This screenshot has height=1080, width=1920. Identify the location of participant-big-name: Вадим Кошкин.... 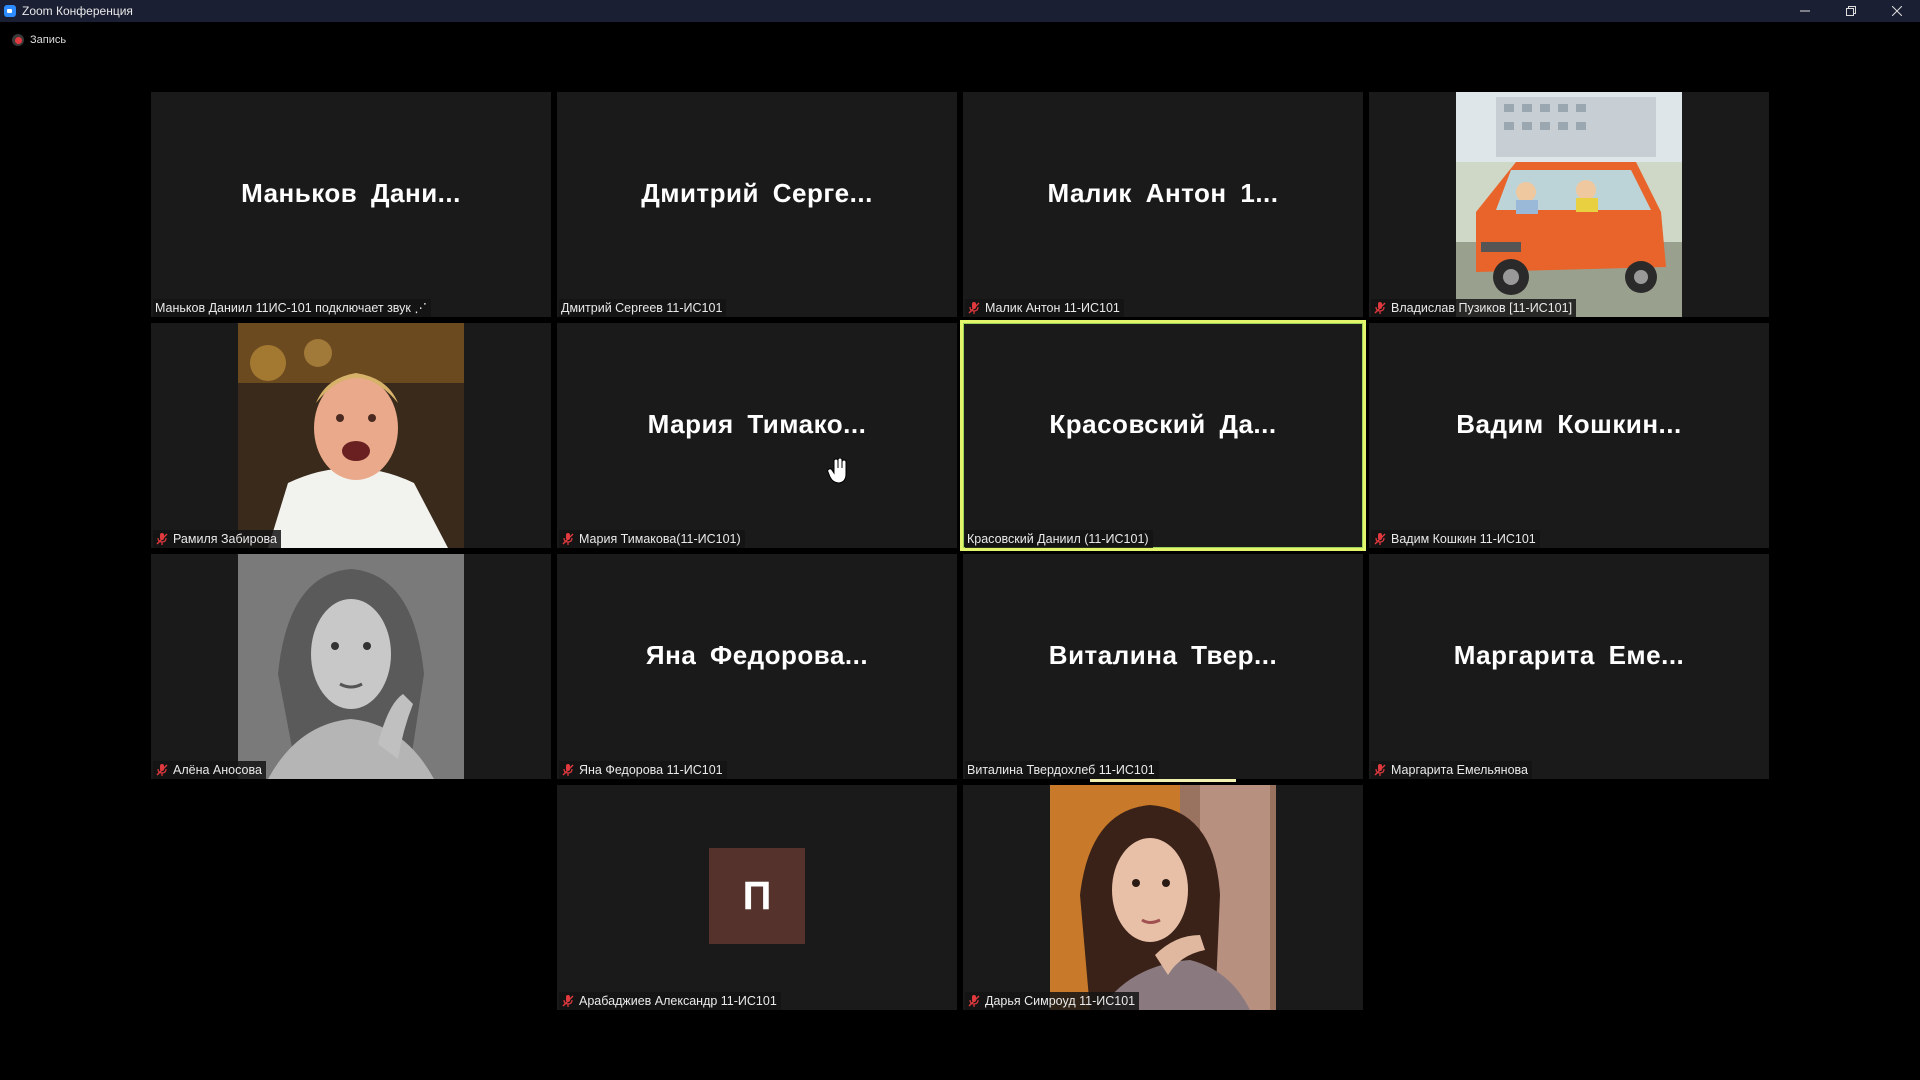
(1569, 424).